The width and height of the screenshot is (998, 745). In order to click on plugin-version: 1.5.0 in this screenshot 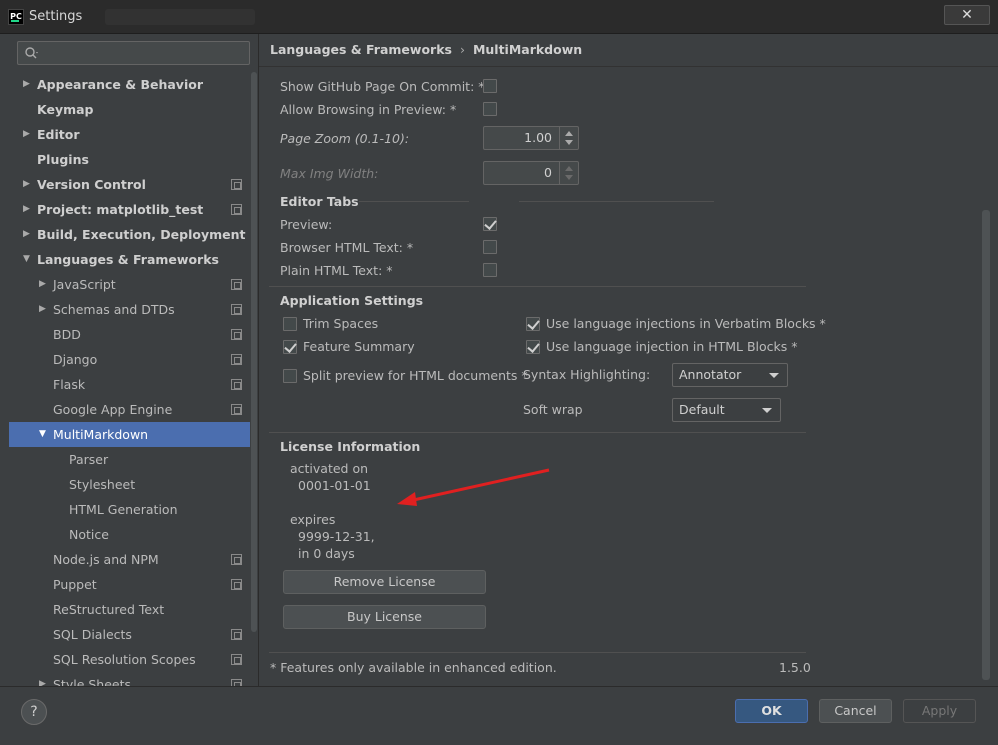, I will do `click(795, 667)`.